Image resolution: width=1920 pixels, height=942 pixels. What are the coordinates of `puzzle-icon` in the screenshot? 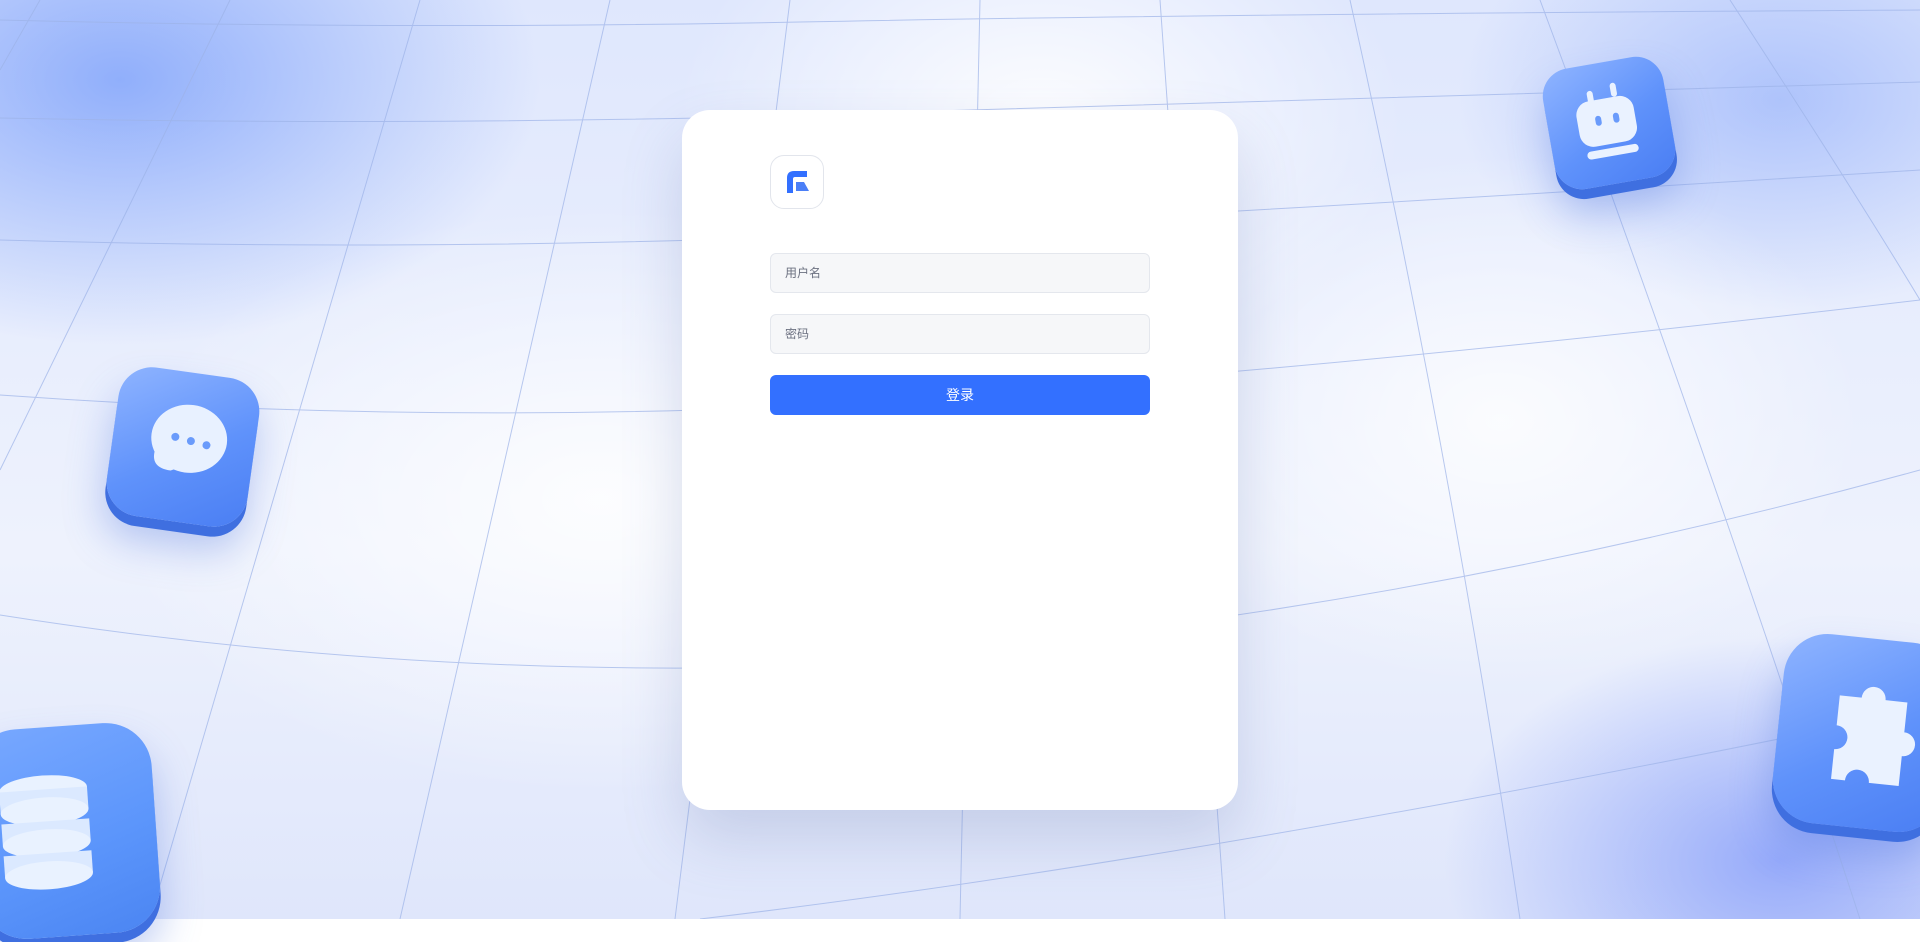 It's located at (1844, 733).